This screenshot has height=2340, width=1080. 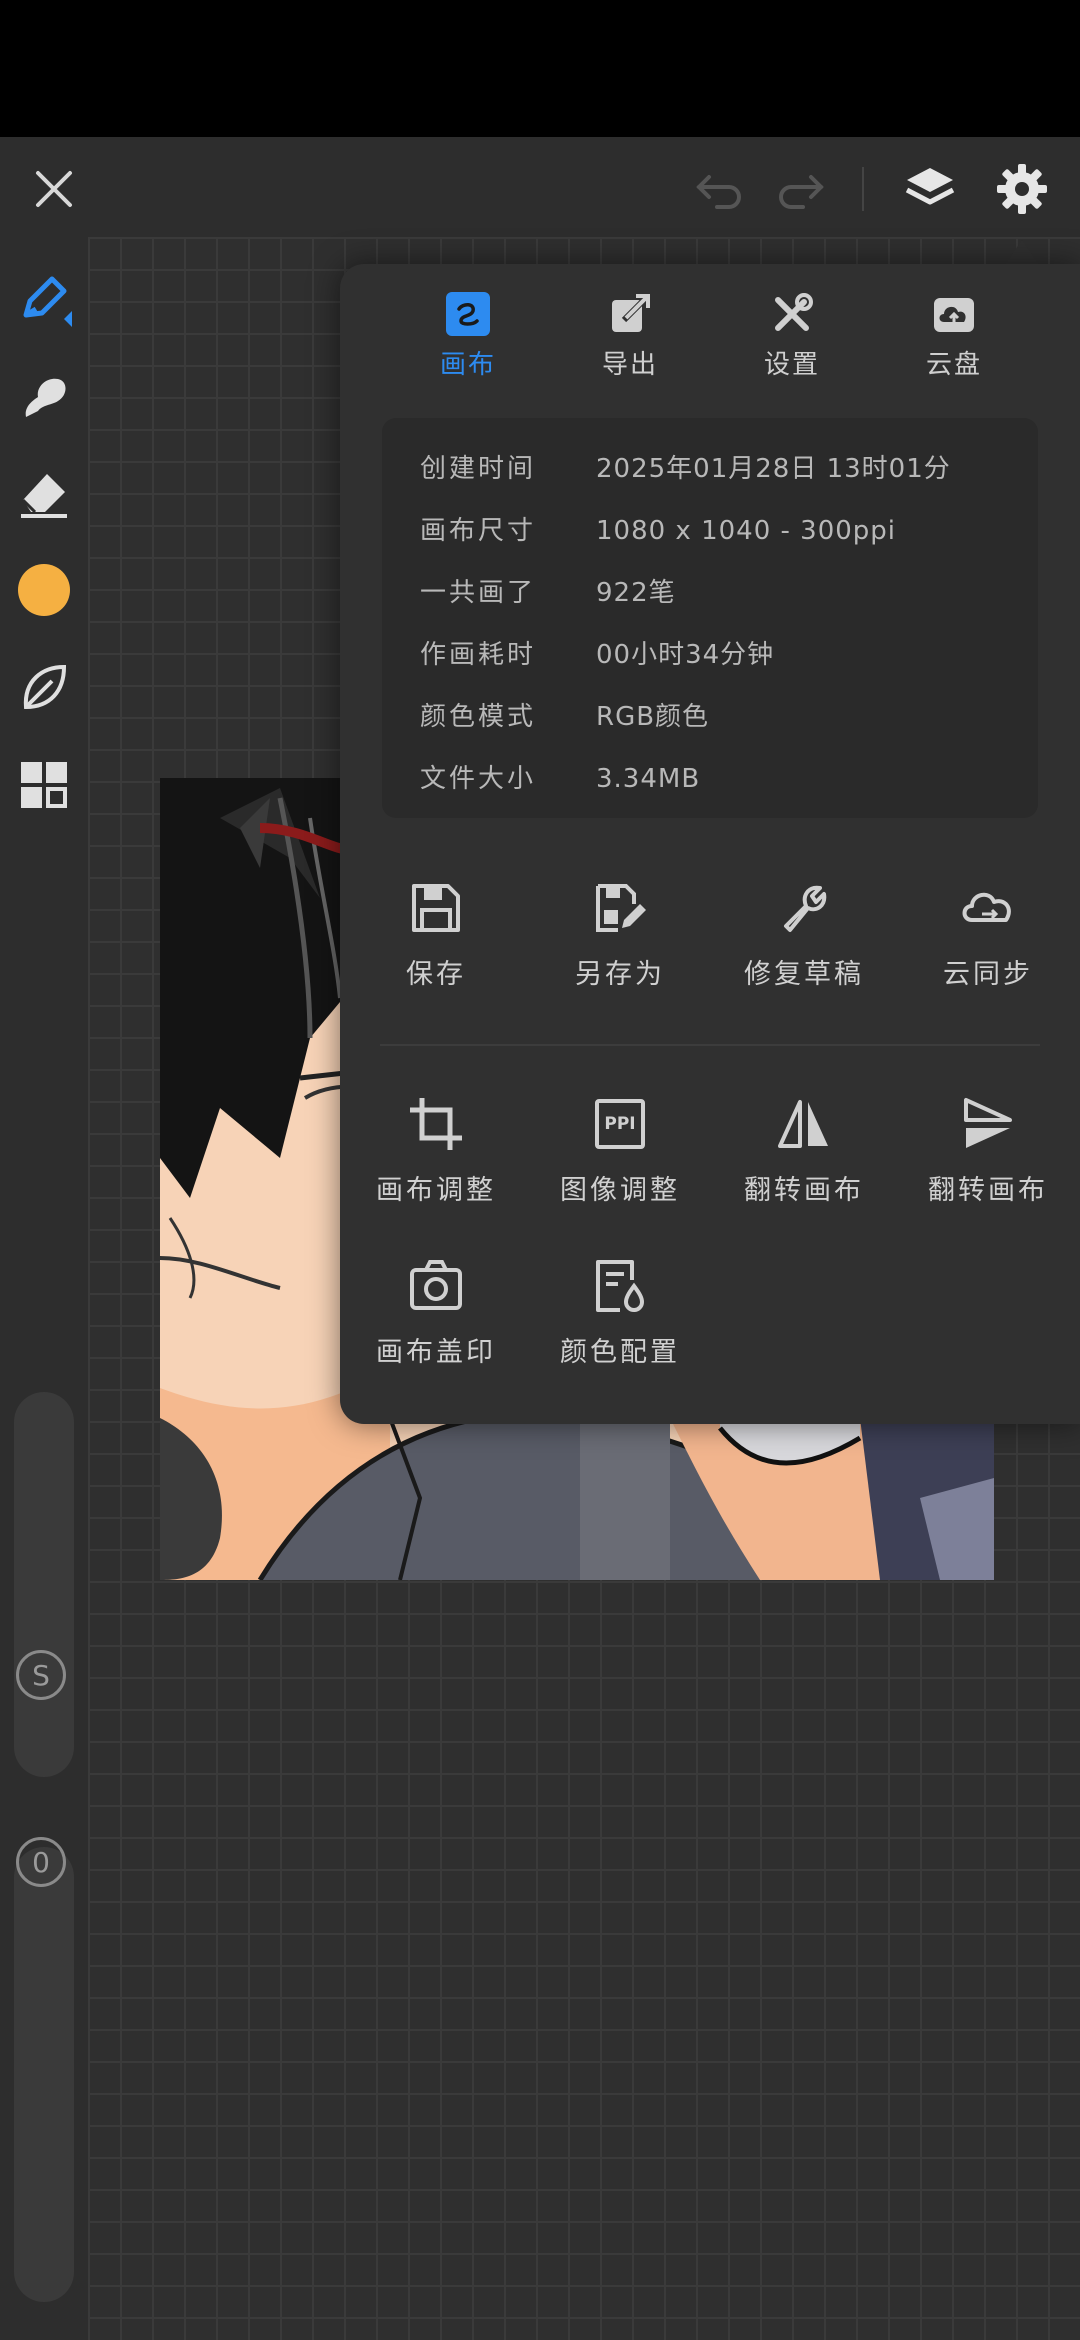 I want to click on ppi-badge: PPI, so click(x=620, y=1124).